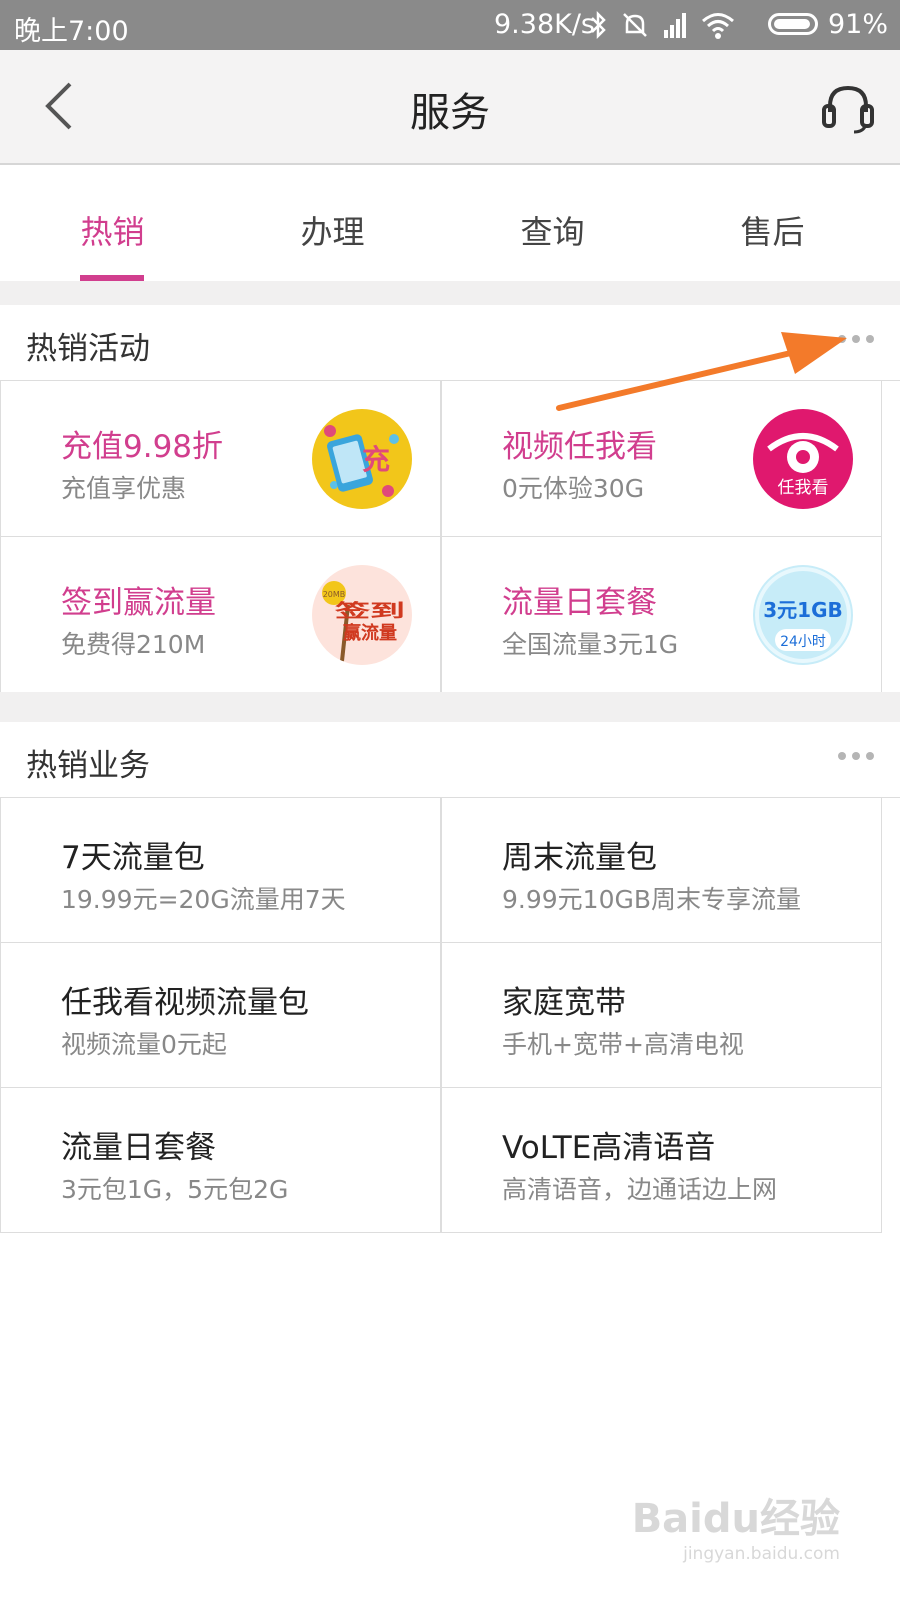  Describe the element at coordinates (598, 25) in the screenshot. I see `bluetooth-icon` at that location.